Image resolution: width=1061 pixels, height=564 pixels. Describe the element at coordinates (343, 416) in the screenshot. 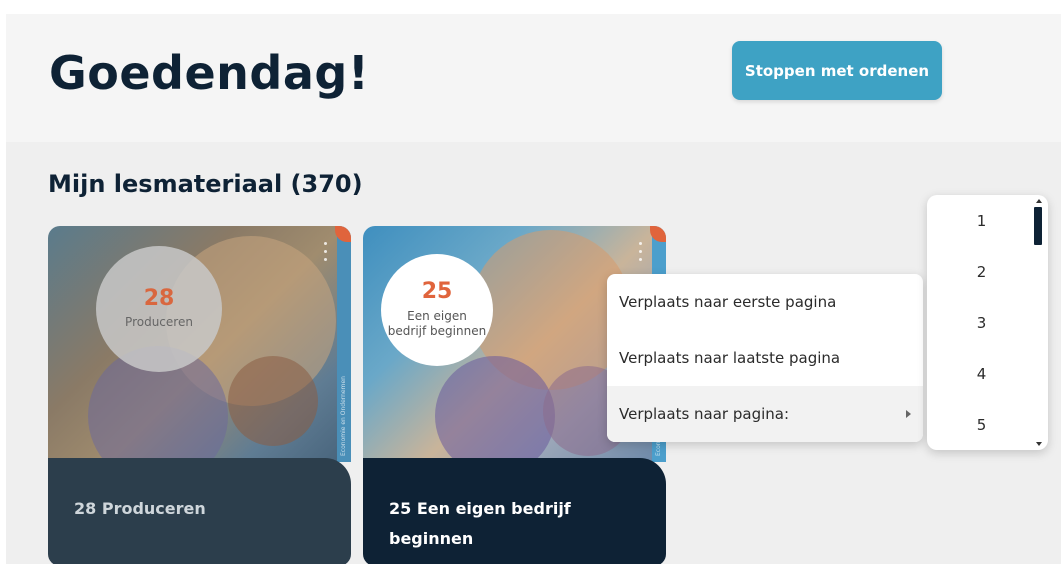

I see `card-side-text: Economie en Ondernemen` at that location.